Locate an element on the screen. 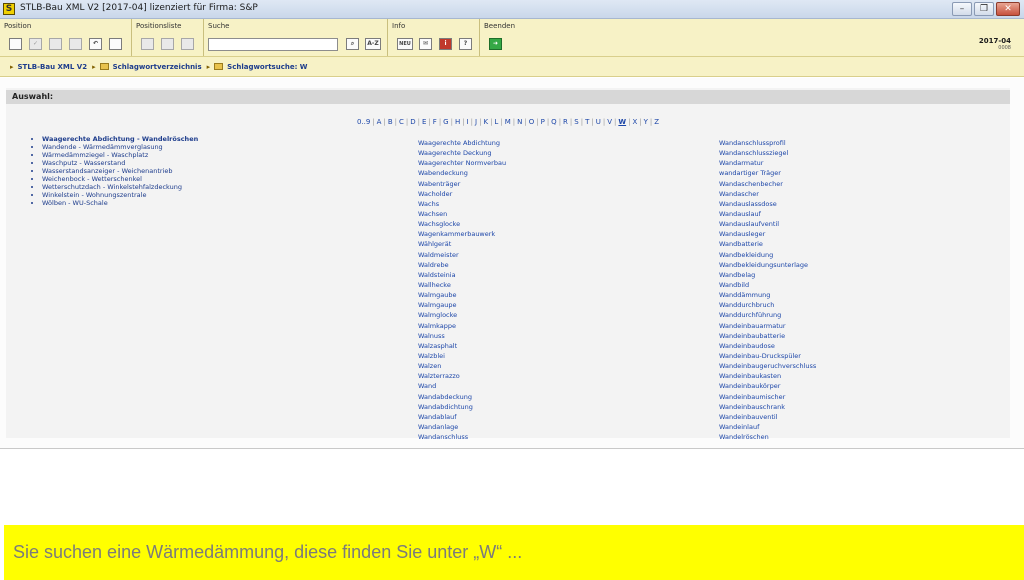 This screenshot has width=1024, height=580. keyword-link: Wandelröschen is located at coordinates (767, 437).